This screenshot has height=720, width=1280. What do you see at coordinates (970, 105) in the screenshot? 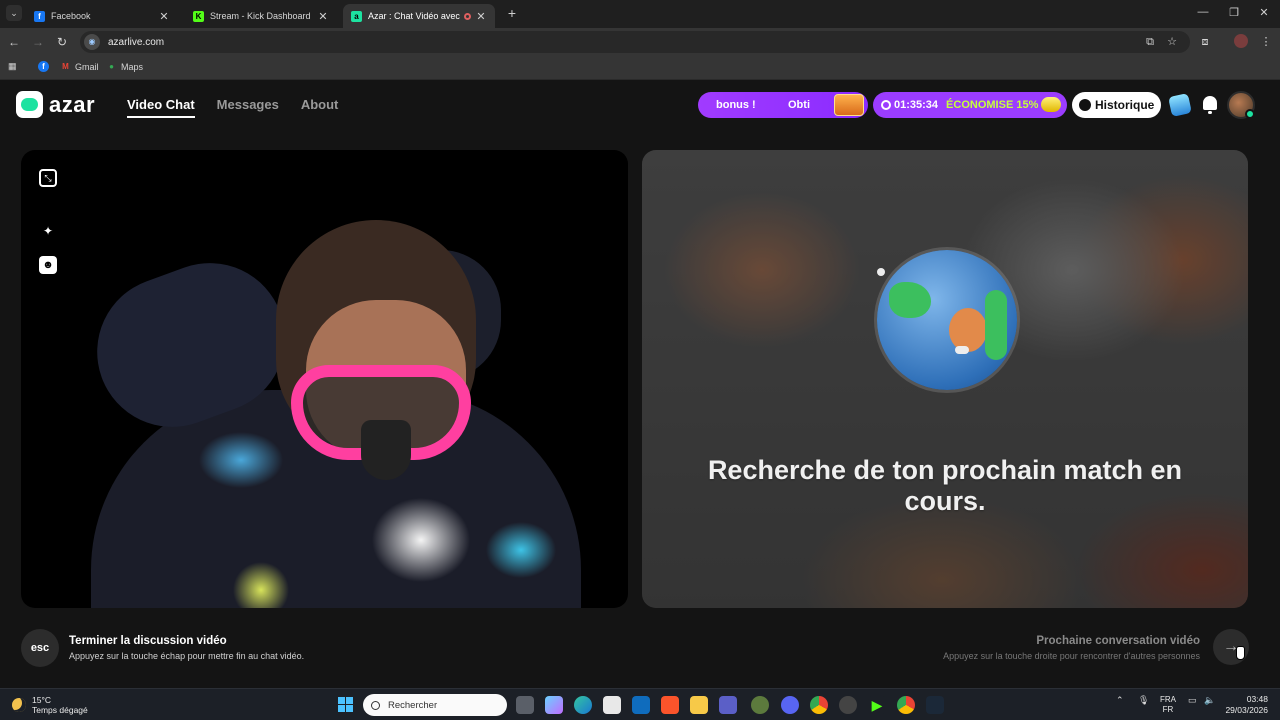
I see `discount-timer-button: 01:35:34 ÉCONOMISE 15%` at bounding box center [970, 105].